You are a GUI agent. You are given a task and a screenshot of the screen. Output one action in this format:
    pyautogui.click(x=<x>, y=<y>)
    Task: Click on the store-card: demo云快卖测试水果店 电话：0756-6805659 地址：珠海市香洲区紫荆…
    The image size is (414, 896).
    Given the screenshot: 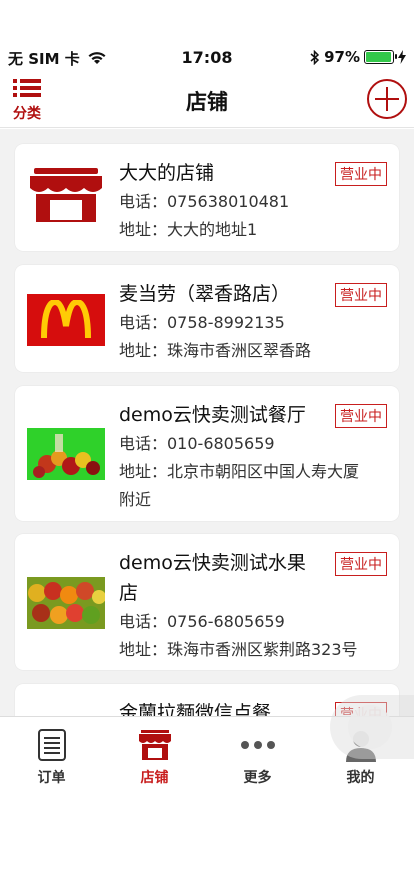 What is the action you would take?
    pyautogui.click(x=207, y=602)
    